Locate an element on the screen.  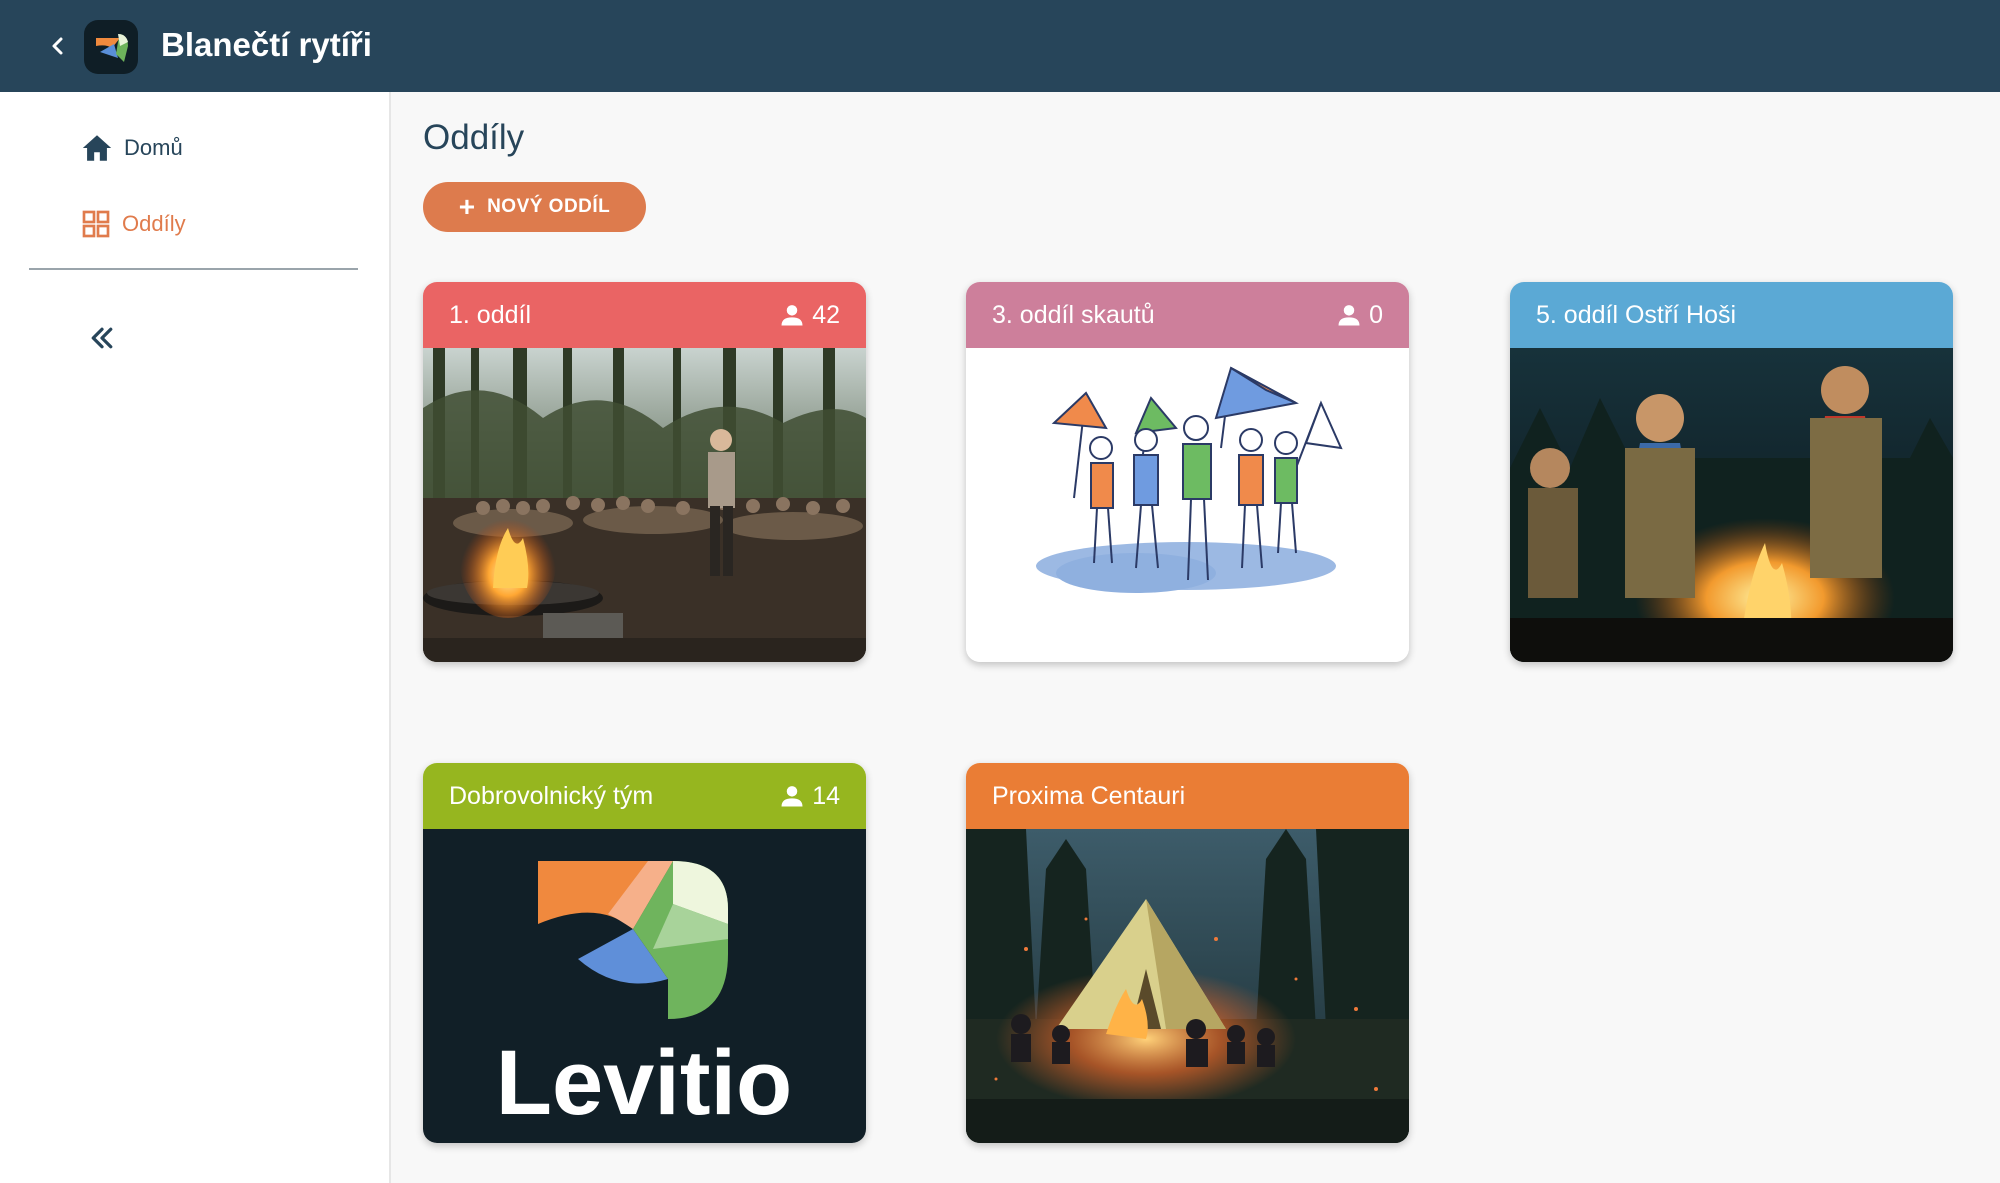
group-card: 5. oddíl Ostří Hoši is located at coordinates (1731, 472).